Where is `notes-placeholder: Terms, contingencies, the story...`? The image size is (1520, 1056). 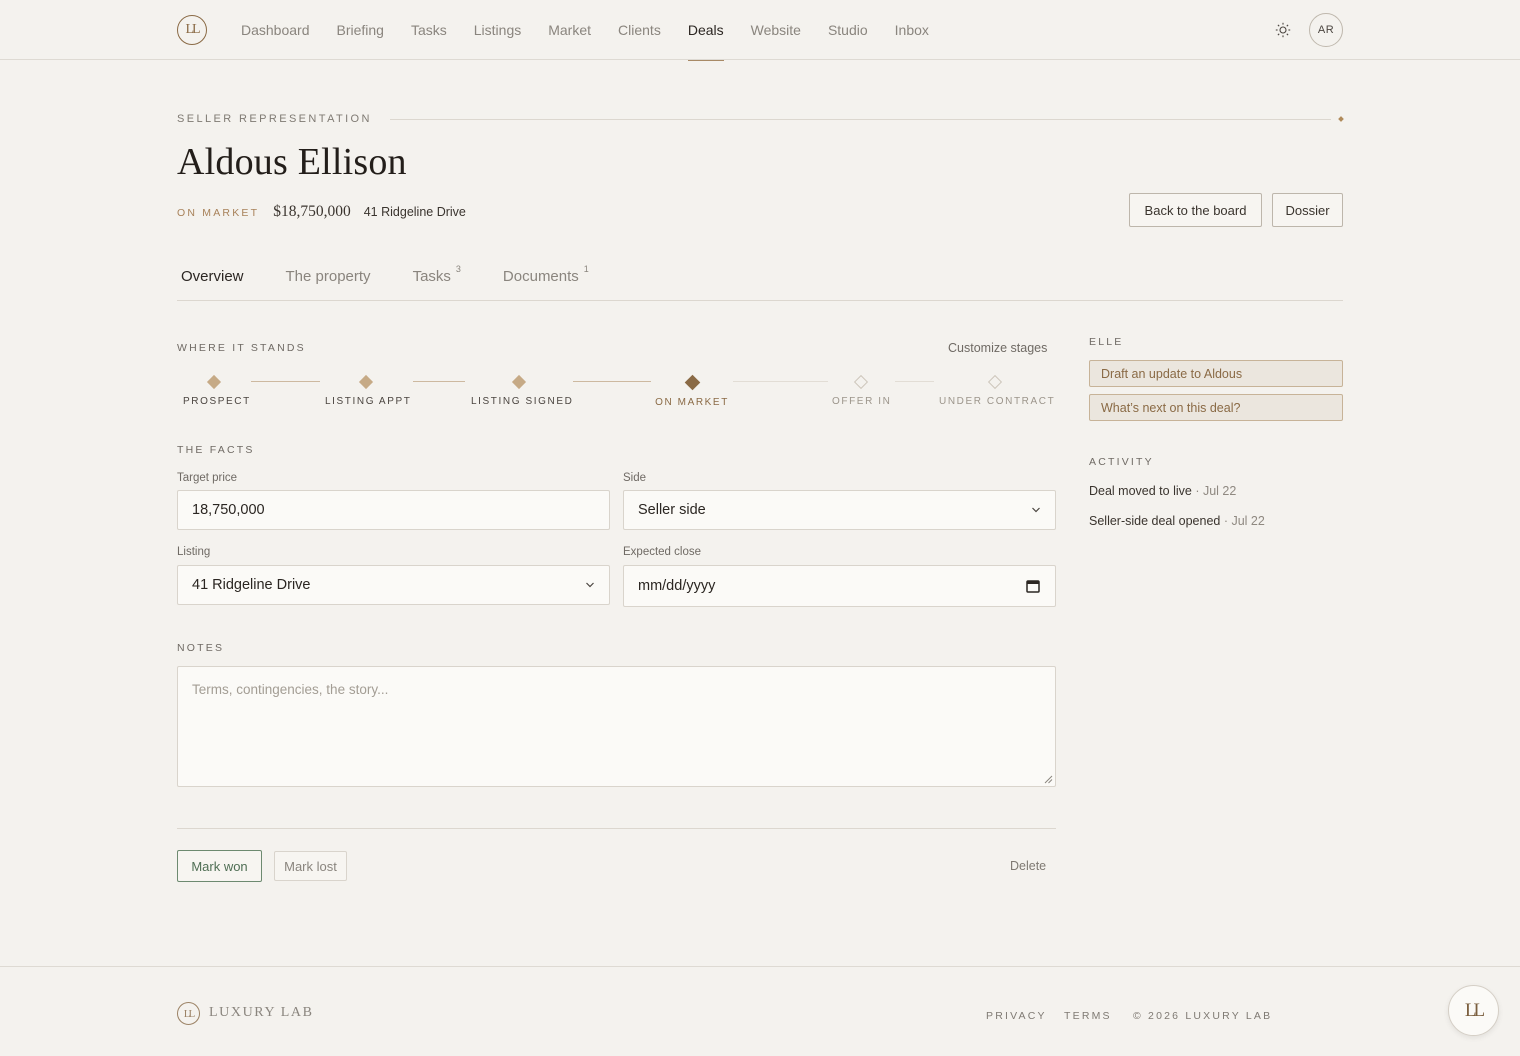 notes-placeholder: Terms, contingencies, the story... is located at coordinates (290, 689).